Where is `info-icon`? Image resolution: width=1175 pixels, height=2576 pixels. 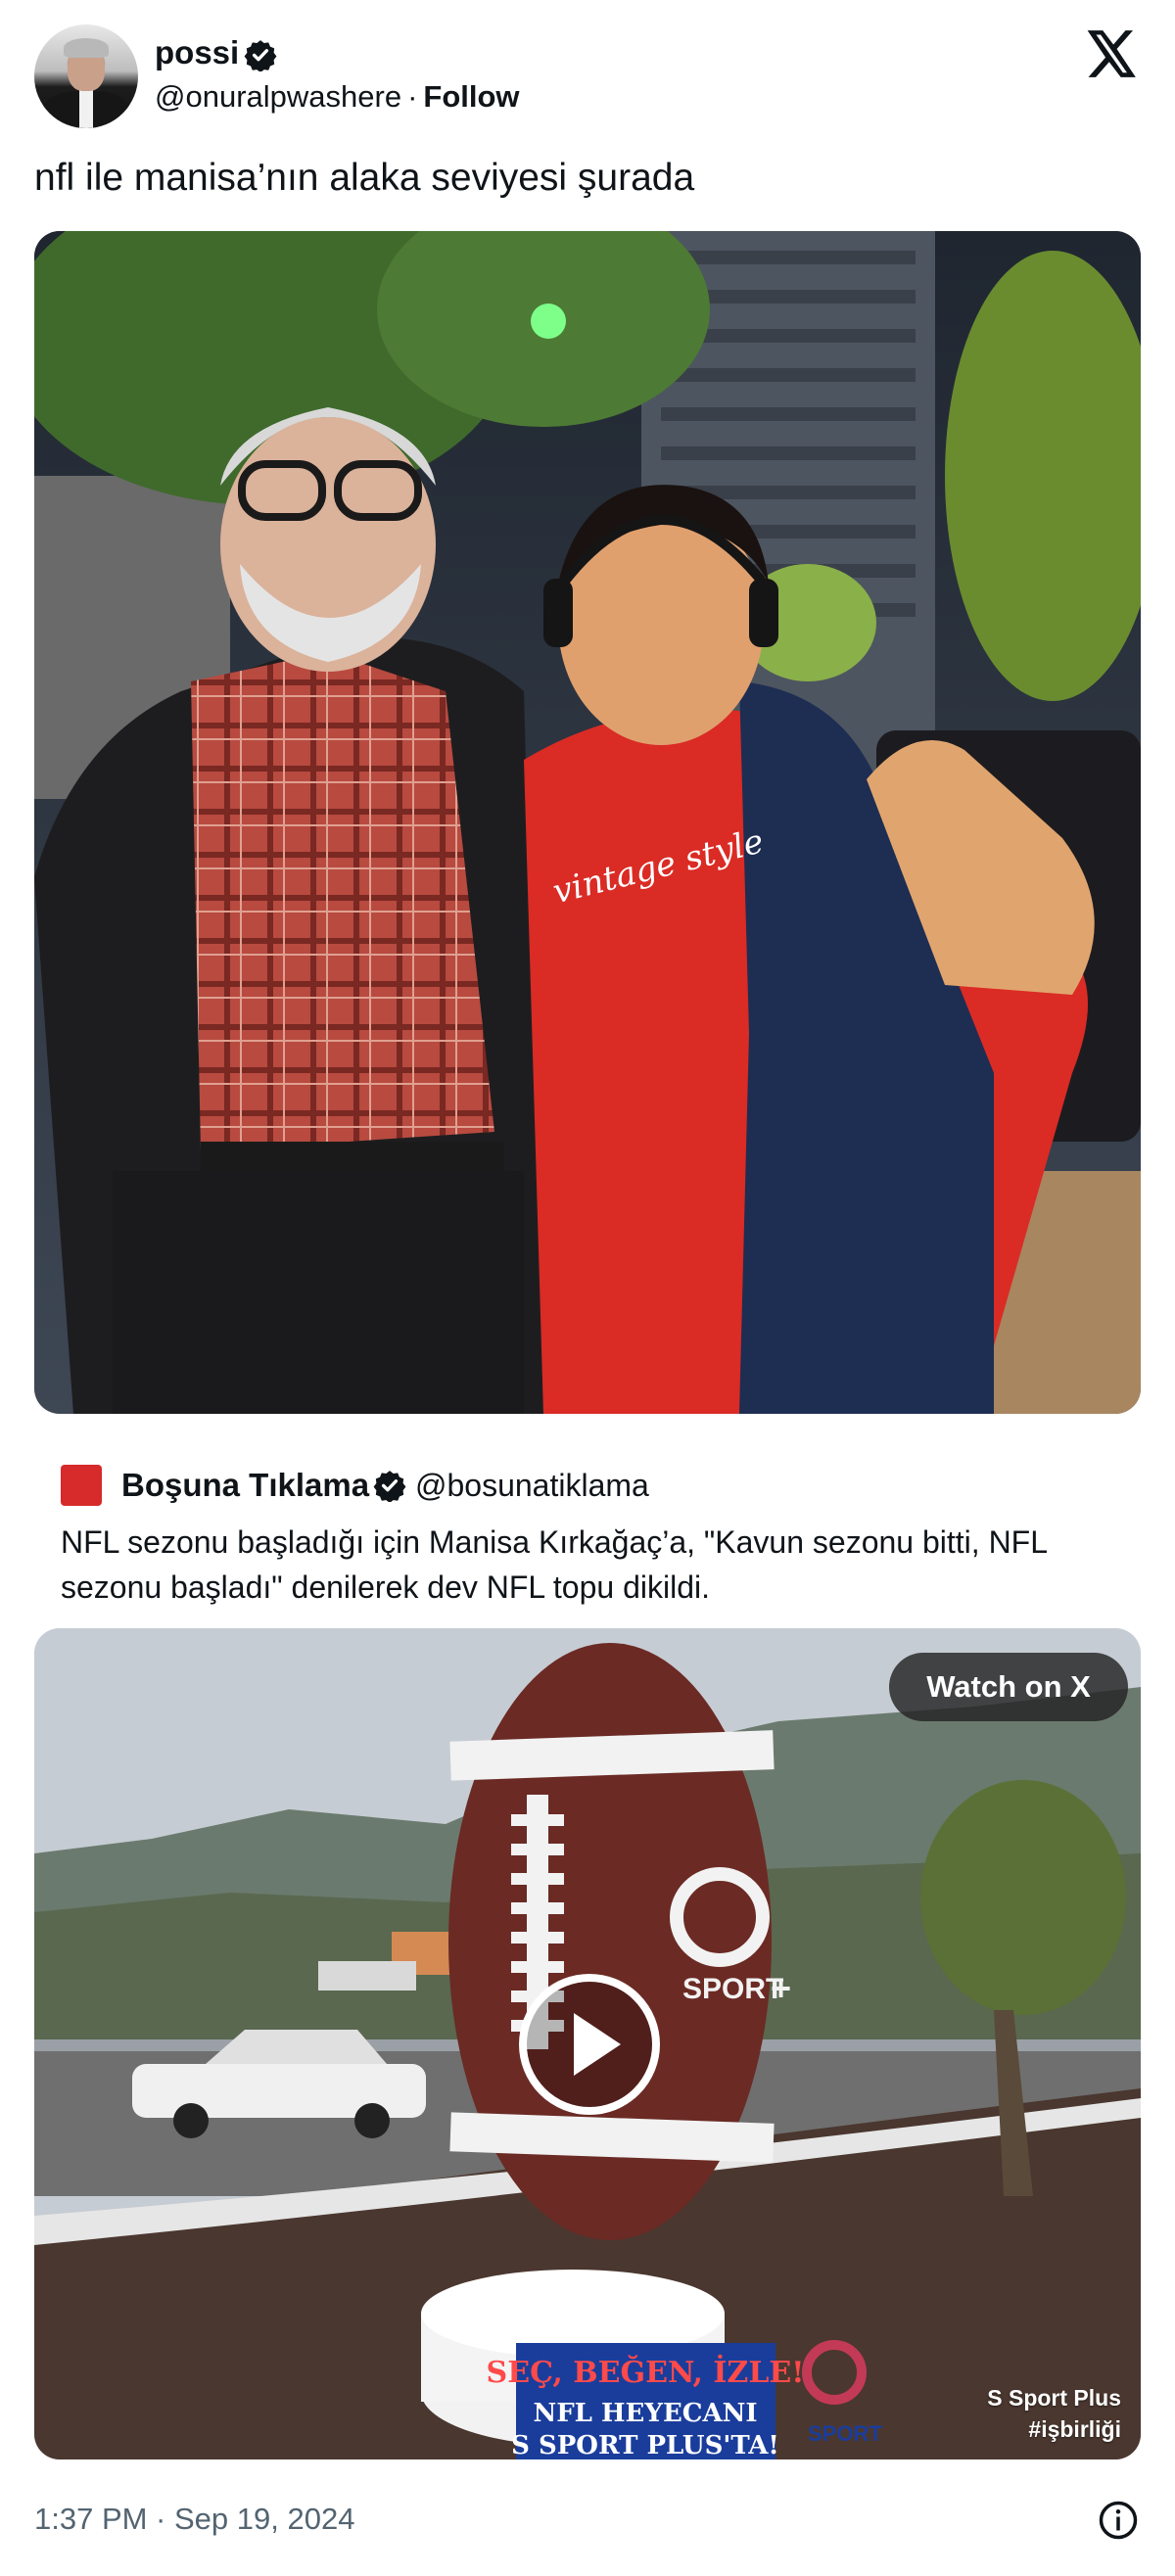 info-icon is located at coordinates (1118, 2521).